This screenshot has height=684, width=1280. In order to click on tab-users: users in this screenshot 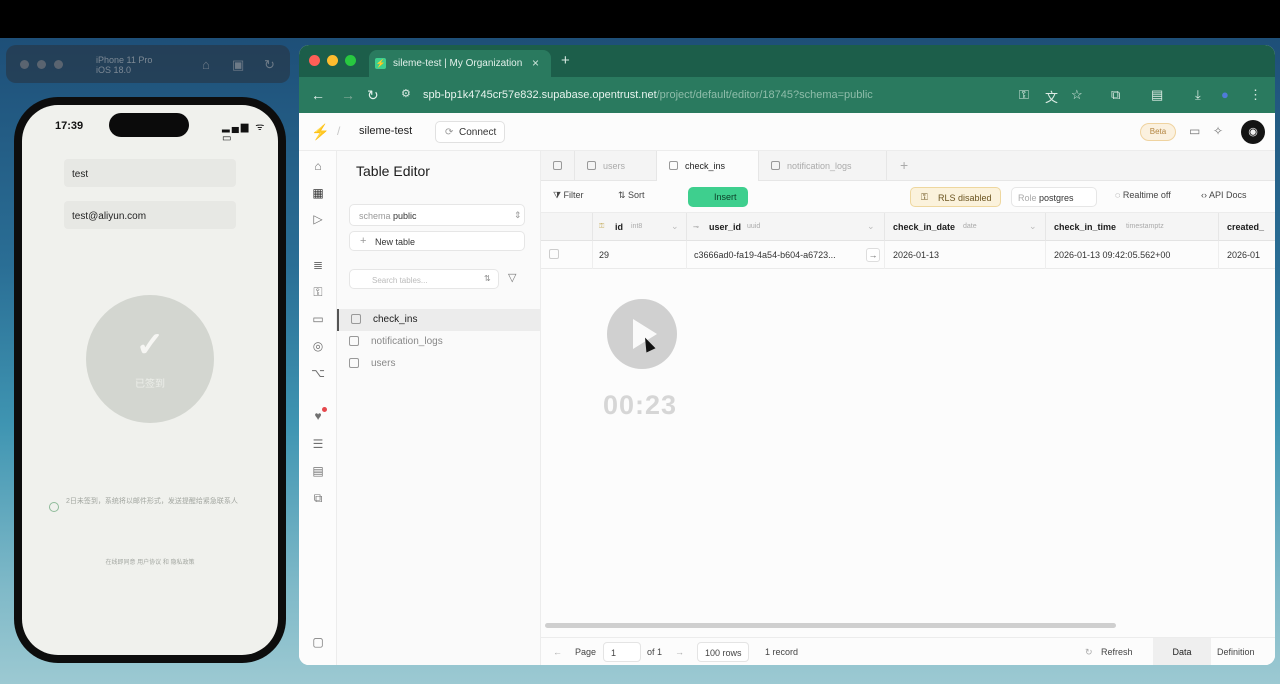, I will do `click(616, 166)`.